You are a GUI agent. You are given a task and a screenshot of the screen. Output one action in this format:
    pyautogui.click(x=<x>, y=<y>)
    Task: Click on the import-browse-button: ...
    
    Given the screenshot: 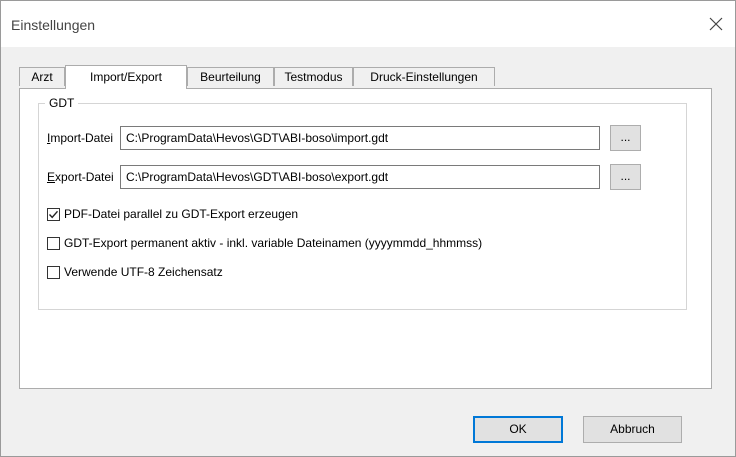 What is the action you would take?
    pyautogui.click(x=625, y=138)
    